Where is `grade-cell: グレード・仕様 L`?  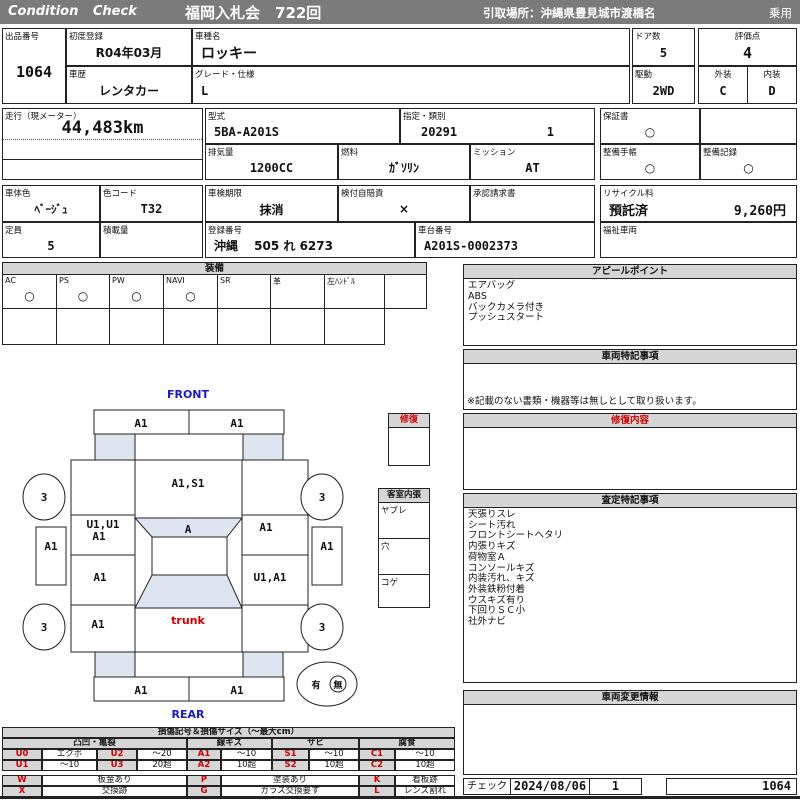 grade-cell: グレード・仕様 L is located at coordinates (411, 85).